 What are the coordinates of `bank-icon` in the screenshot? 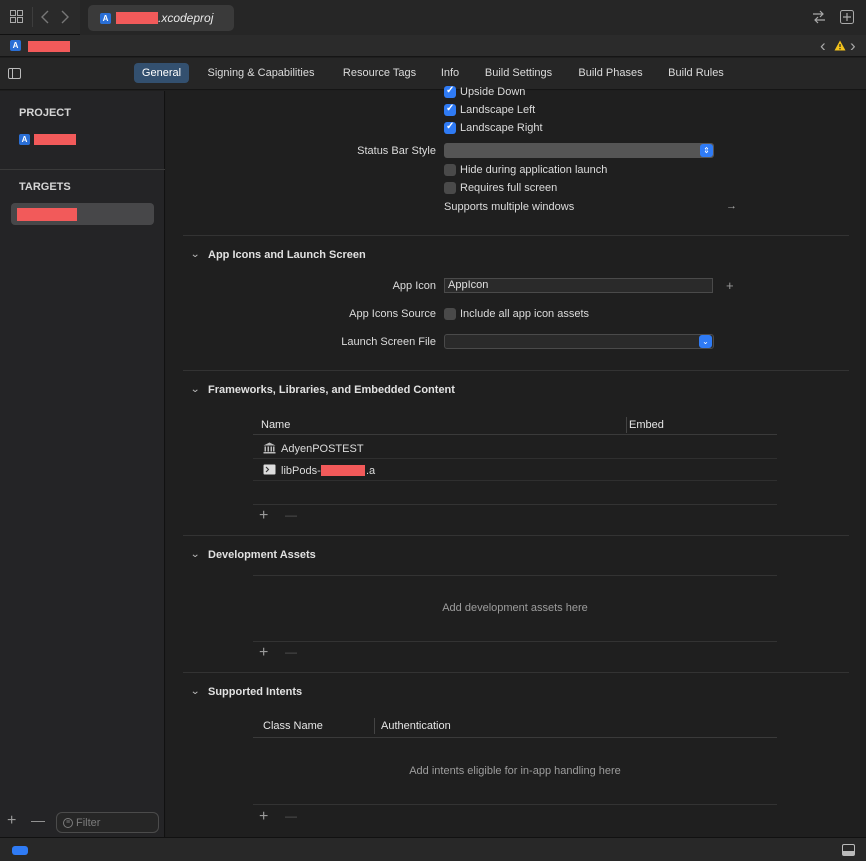 It's located at (269, 449).